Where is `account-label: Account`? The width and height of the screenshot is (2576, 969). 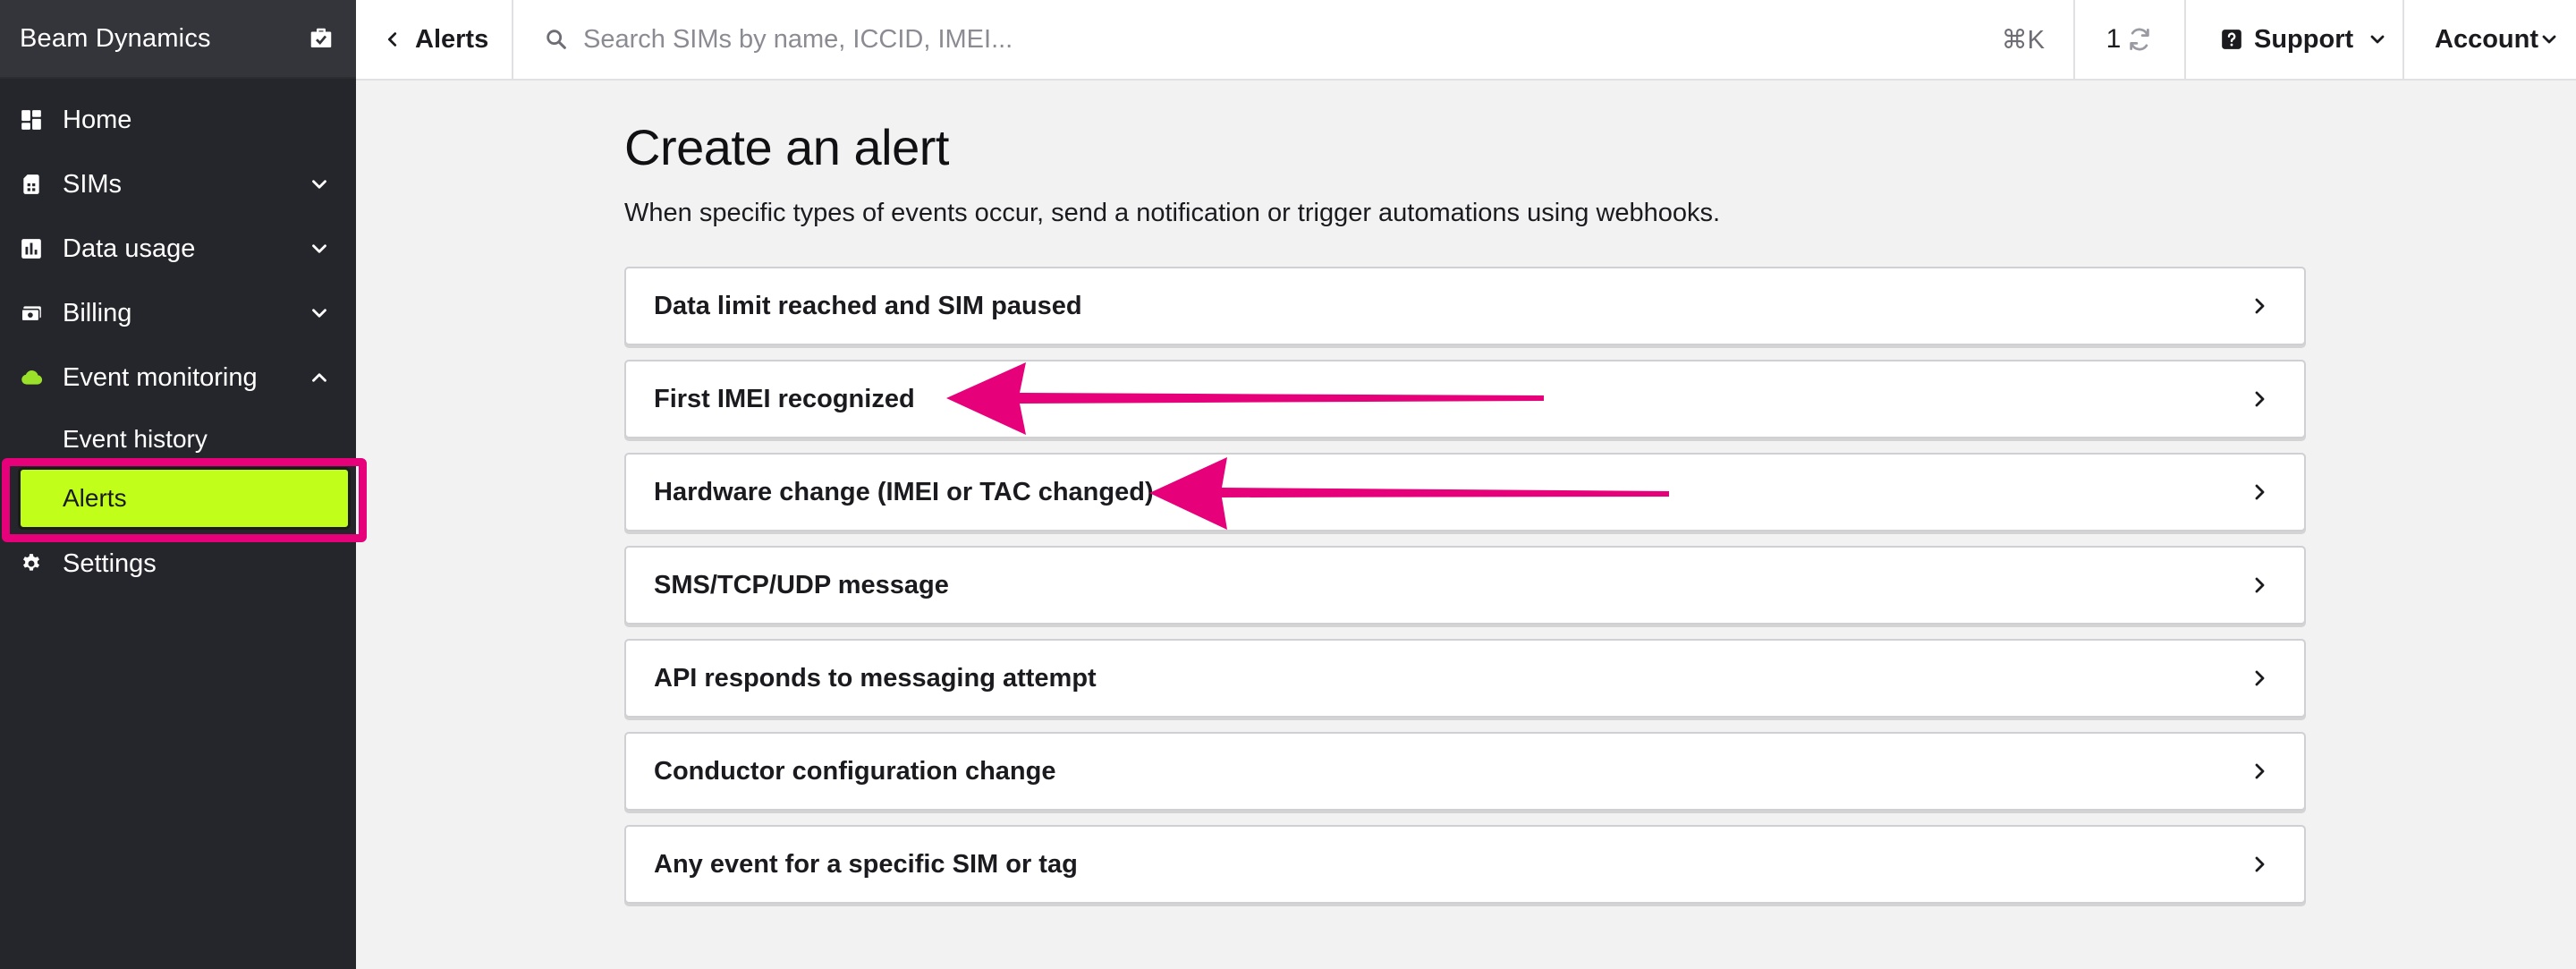 account-label: Account is located at coordinates (2486, 39).